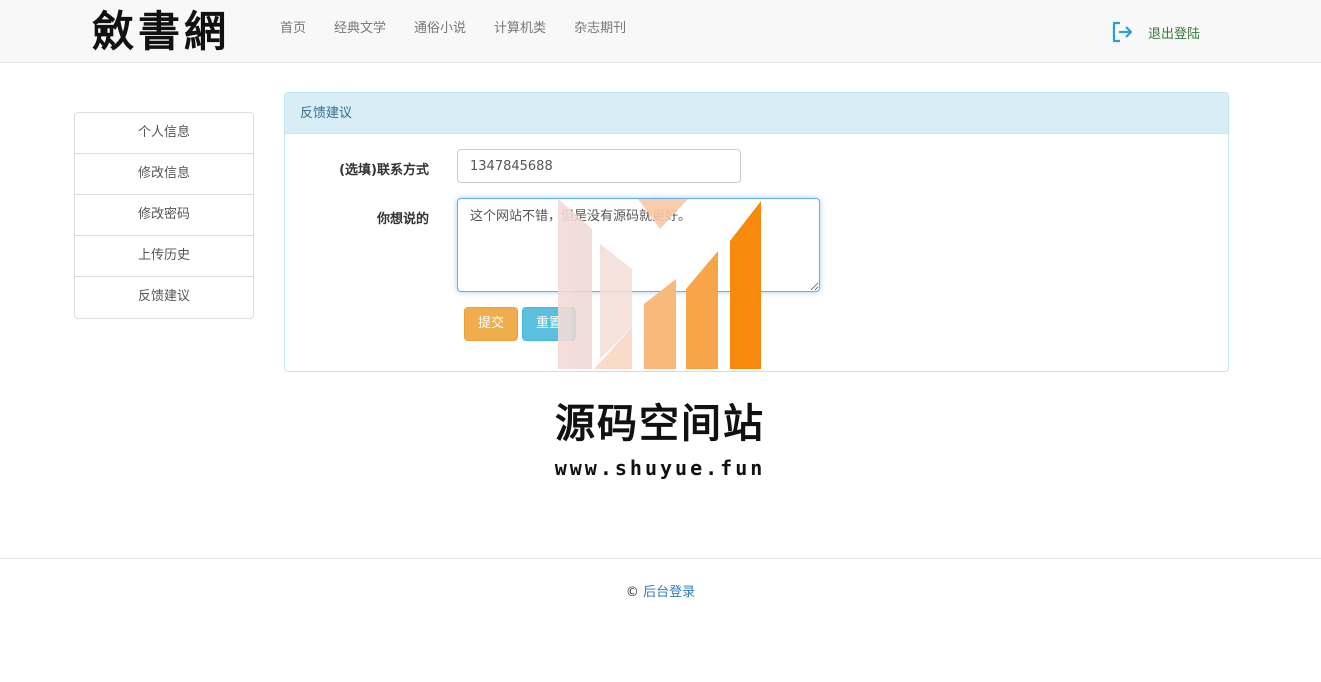  What do you see at coordinates (164, 133) in the screenshot?
I see `sidebar-item-profile: 个人信息` at bounding box center [164, 133].